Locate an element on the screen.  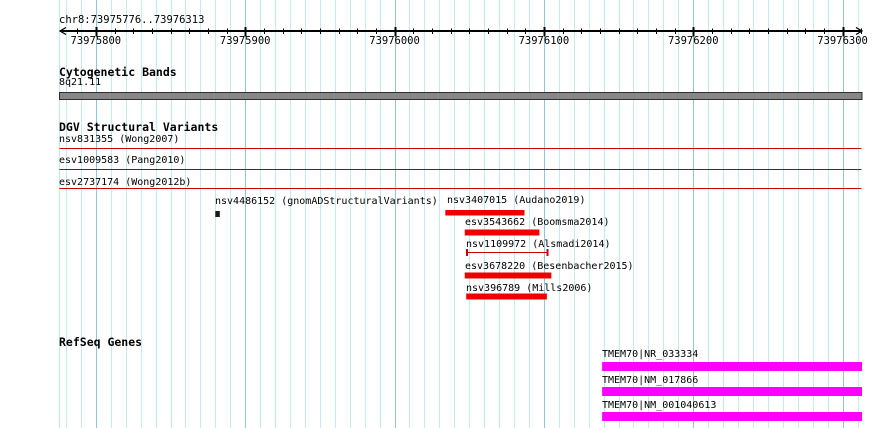
feature-label: TMEM70|NM_017866 is located at coordinates (650, 380).